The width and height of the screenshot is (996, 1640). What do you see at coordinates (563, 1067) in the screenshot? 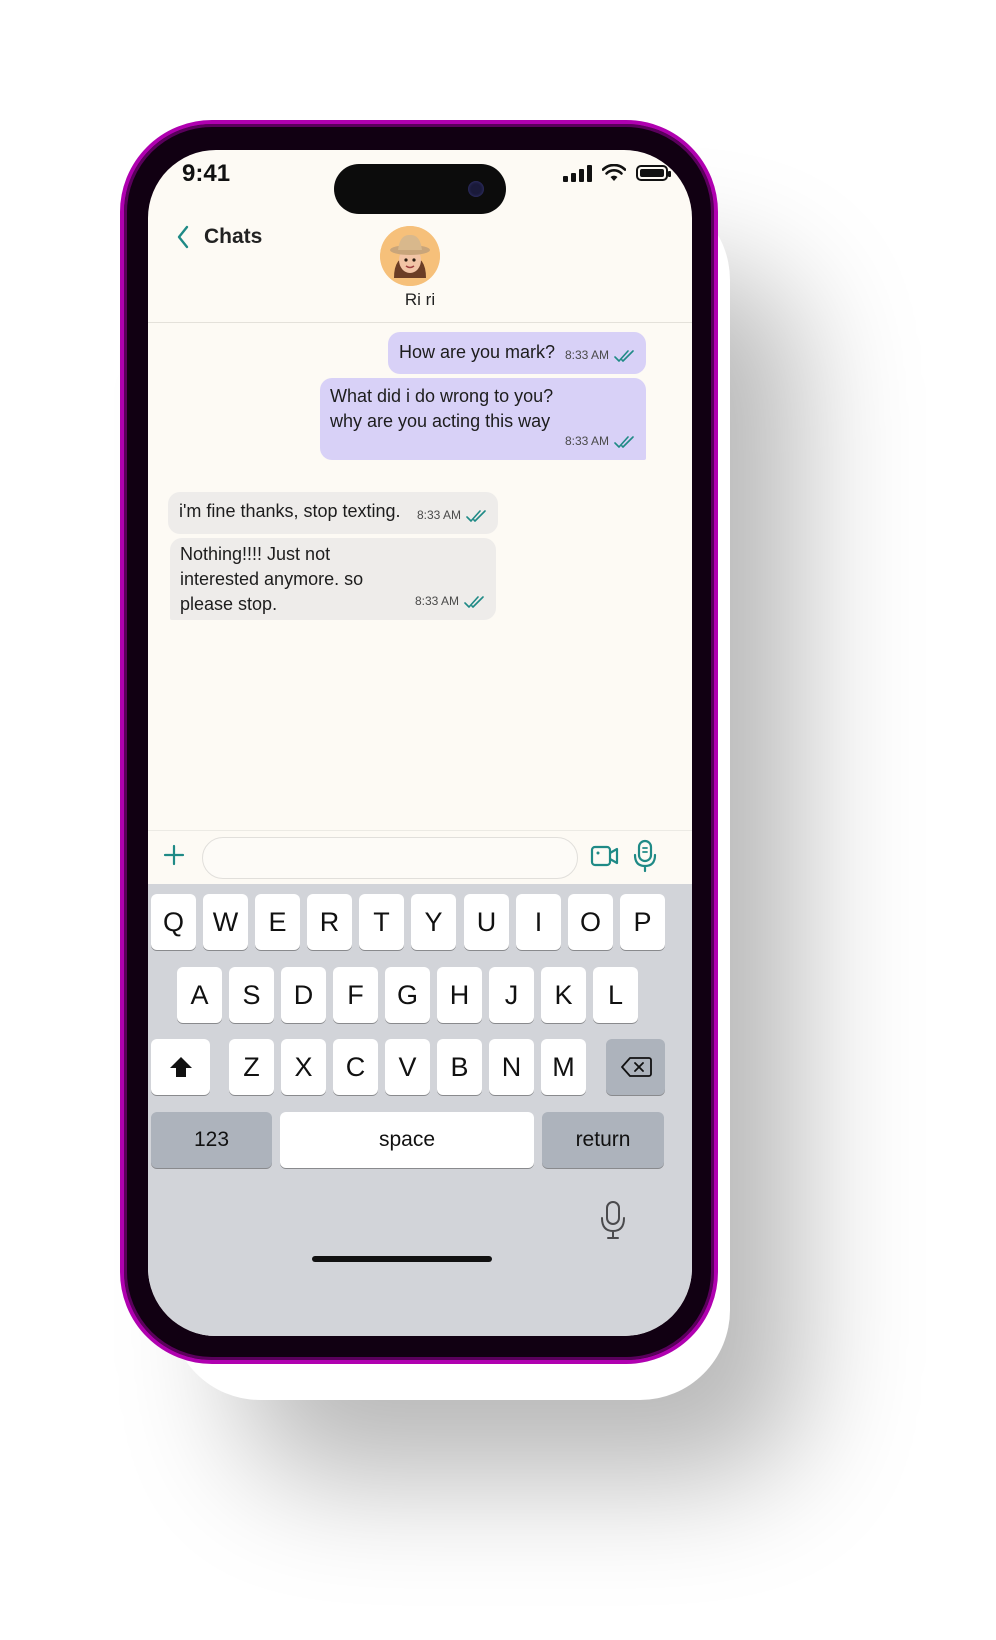
I see `key-m: M` at bounding box center [563, 1067].